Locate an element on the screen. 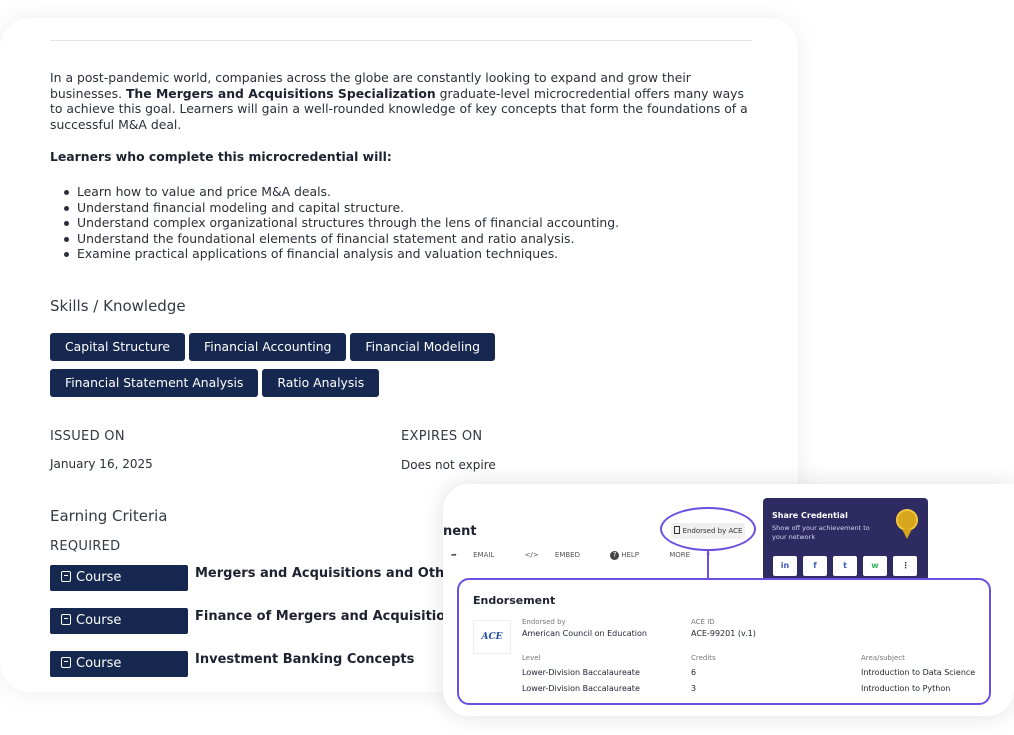 Image resolution: width=1014 pixels, height=735 pixels. outcome-item: Learn how to value and price M&A deals. is located at coordinates (341, 192).